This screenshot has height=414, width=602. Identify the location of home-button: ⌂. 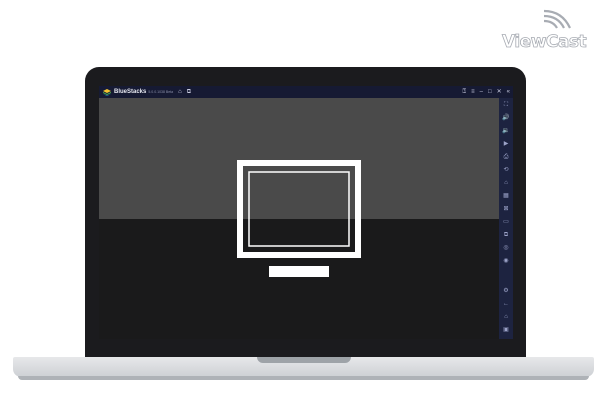
(180, 92).